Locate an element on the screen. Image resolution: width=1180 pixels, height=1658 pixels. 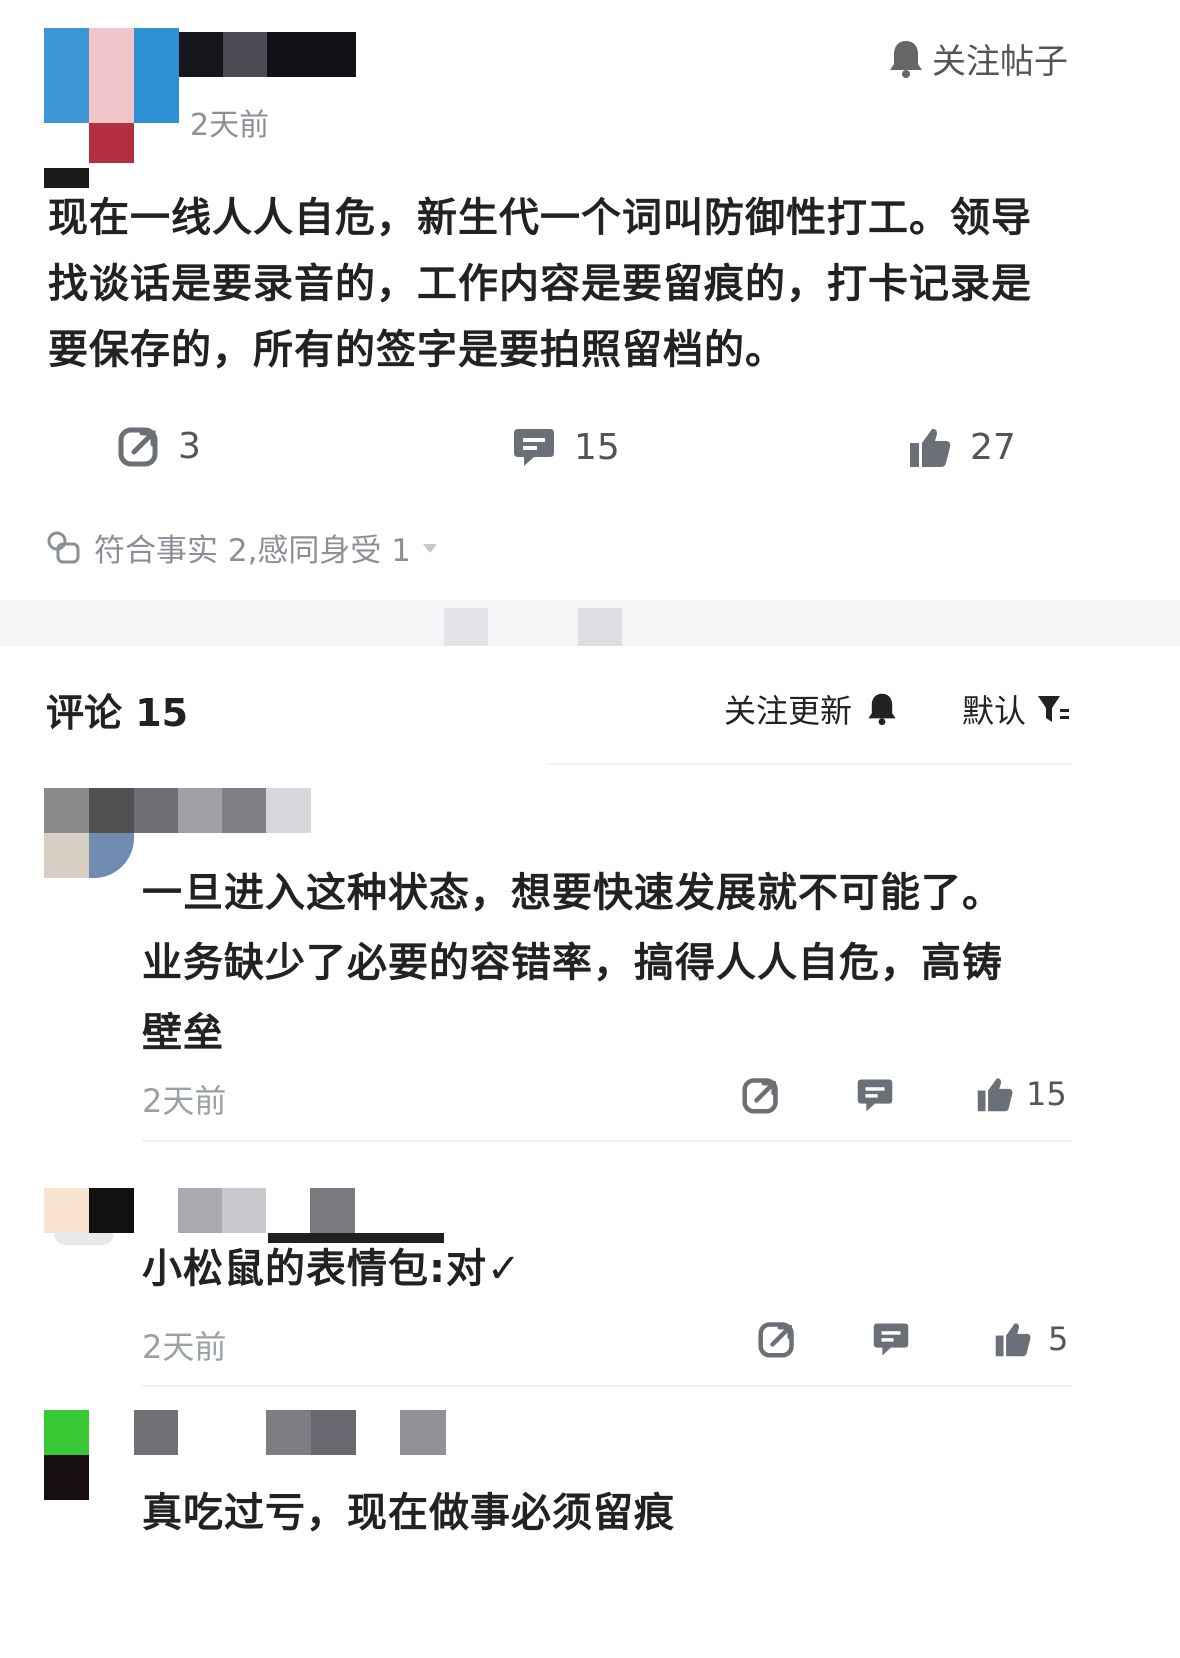
comment-stat: 15 is located at coordinates (566, 447).